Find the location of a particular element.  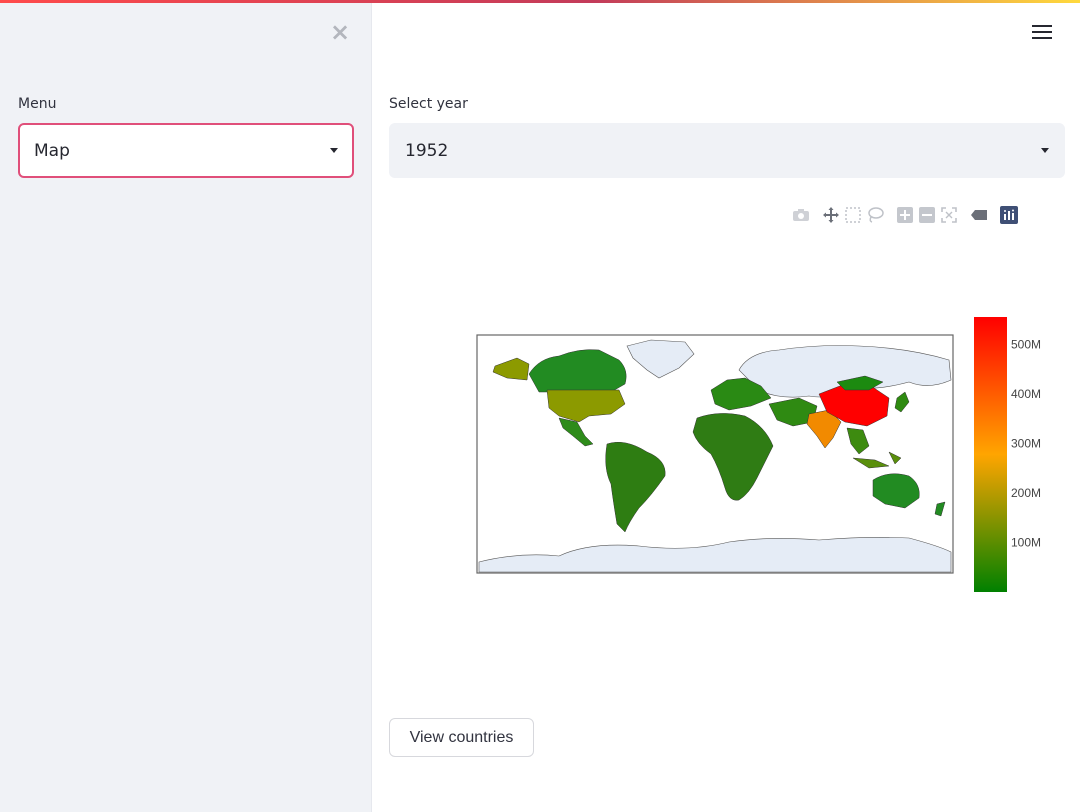

menu-select: Map is located at coordinates (186, 150).